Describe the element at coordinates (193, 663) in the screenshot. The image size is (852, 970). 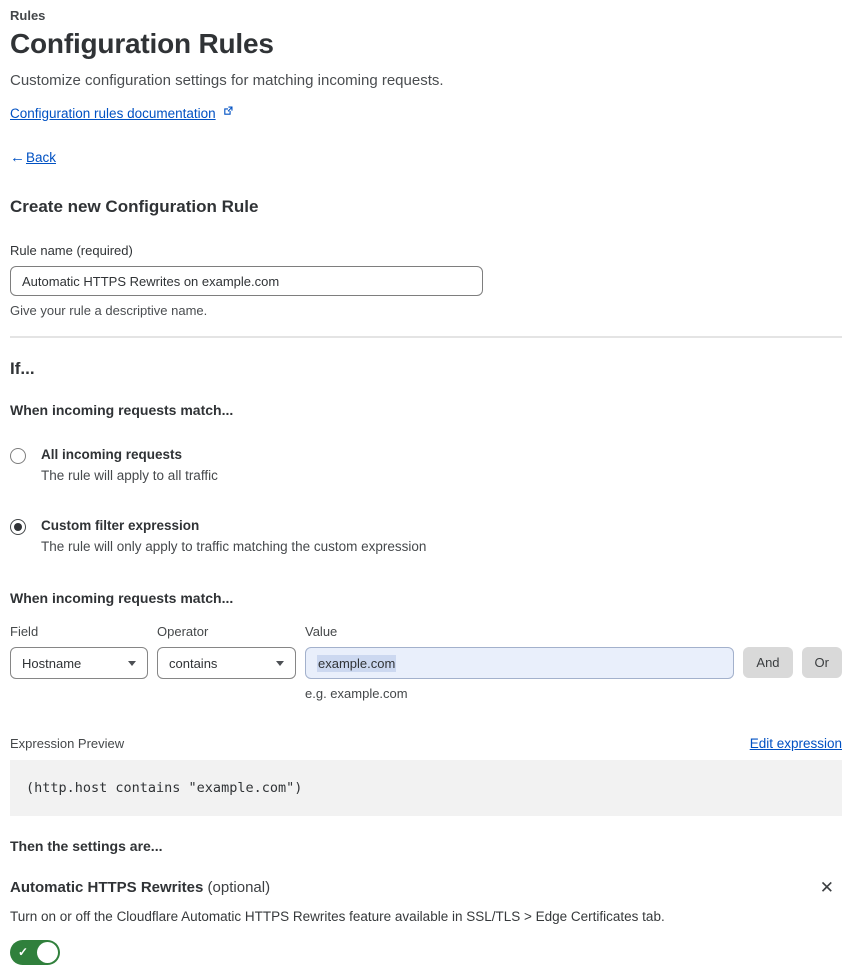
I see `operator-select-value: contains` at that location.